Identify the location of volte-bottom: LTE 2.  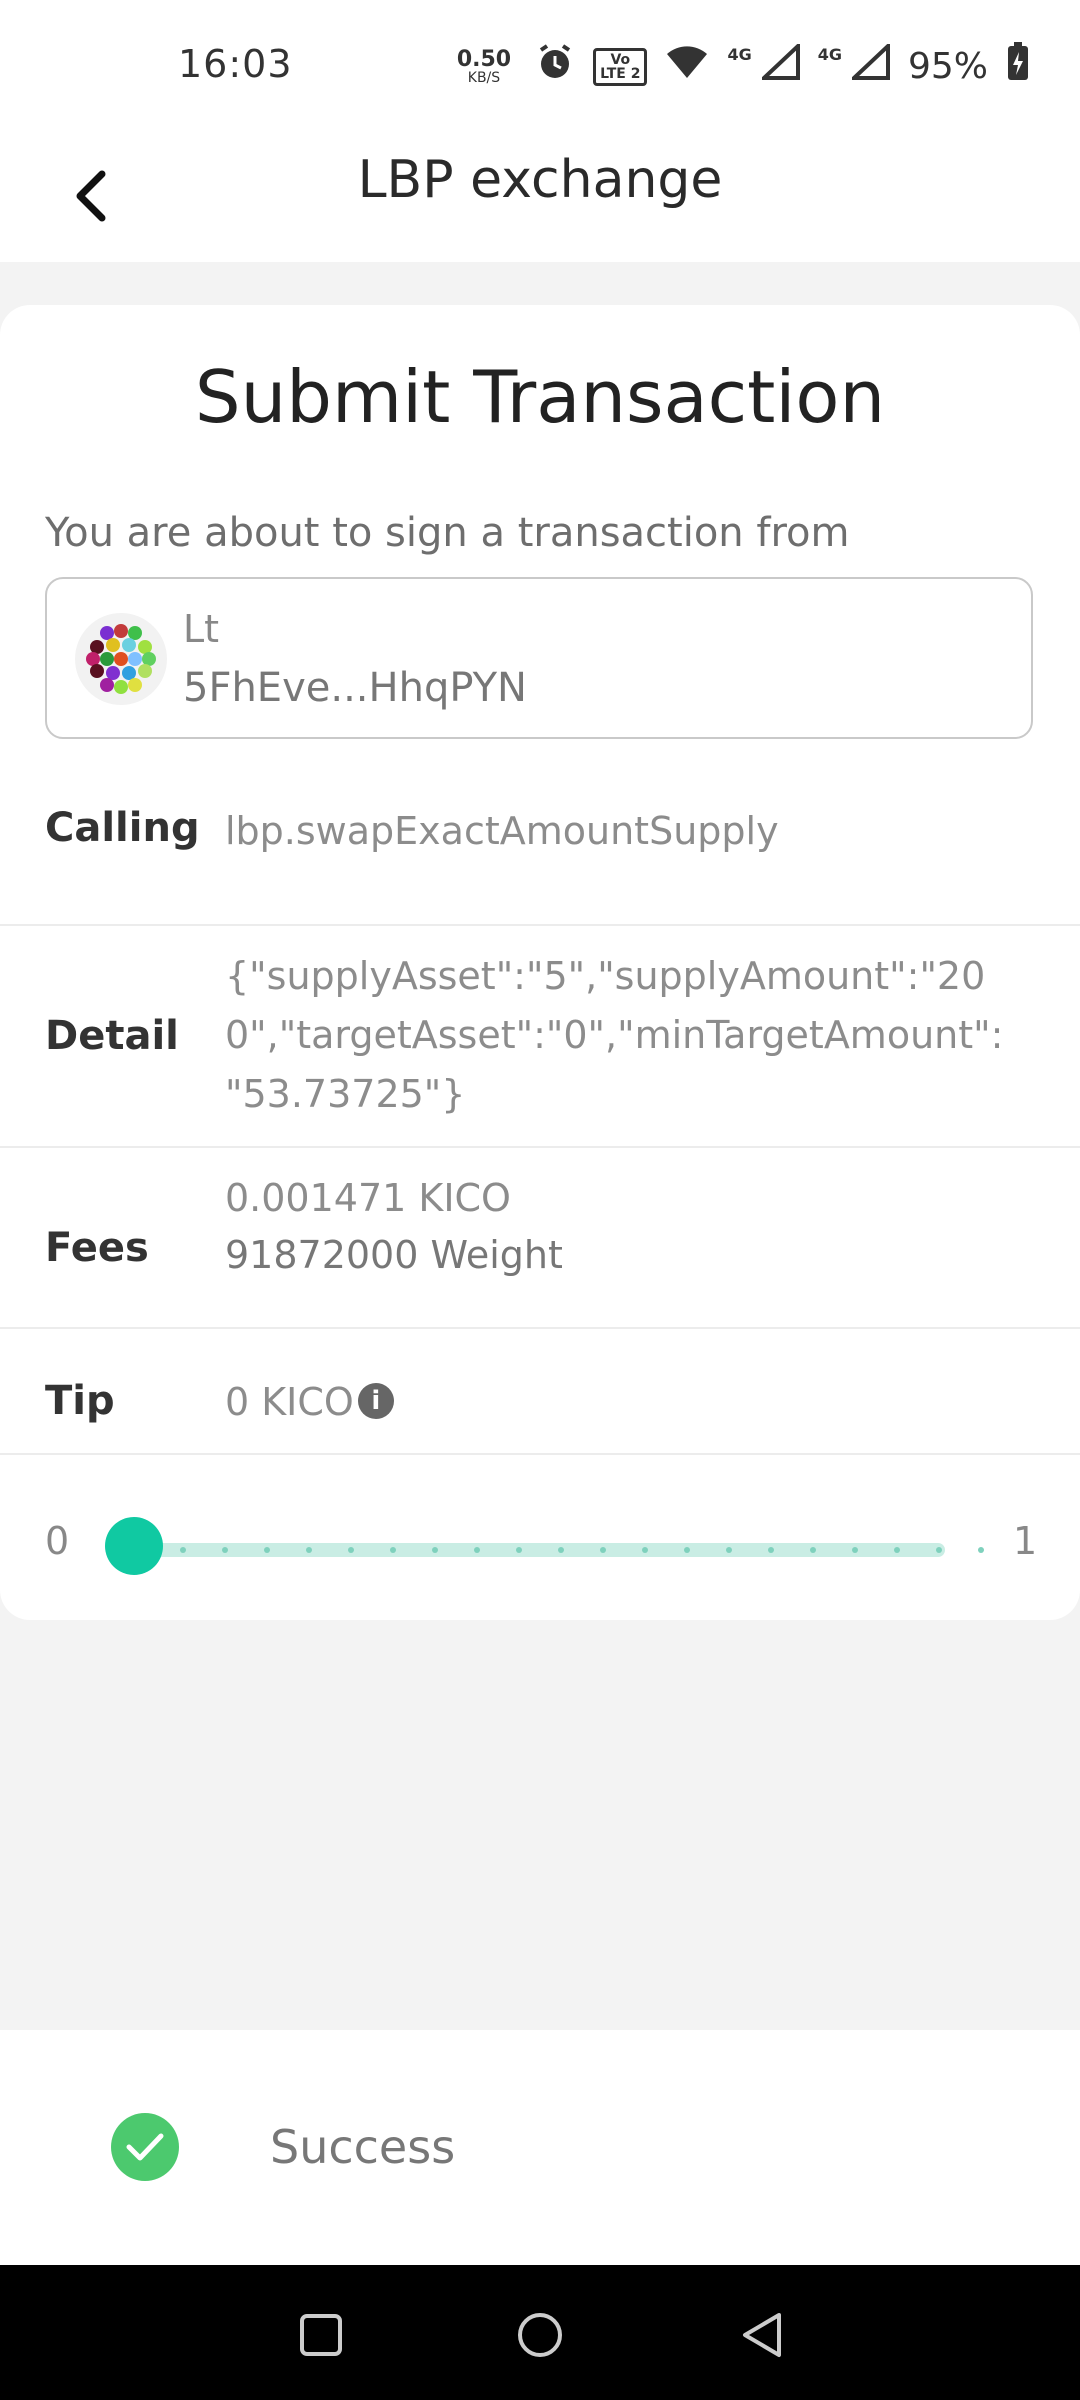
(620, 73).